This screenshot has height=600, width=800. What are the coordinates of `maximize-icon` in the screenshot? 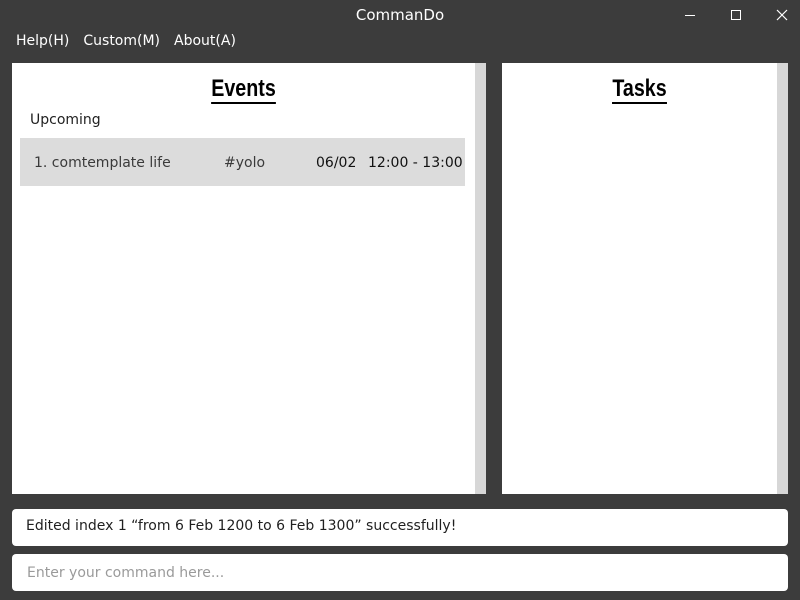 It's located at (736, 15).